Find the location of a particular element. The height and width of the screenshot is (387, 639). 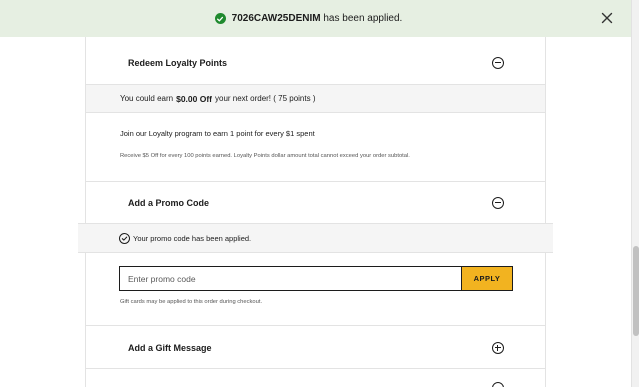

check-circle-icon is located at coordinates (220, 18).